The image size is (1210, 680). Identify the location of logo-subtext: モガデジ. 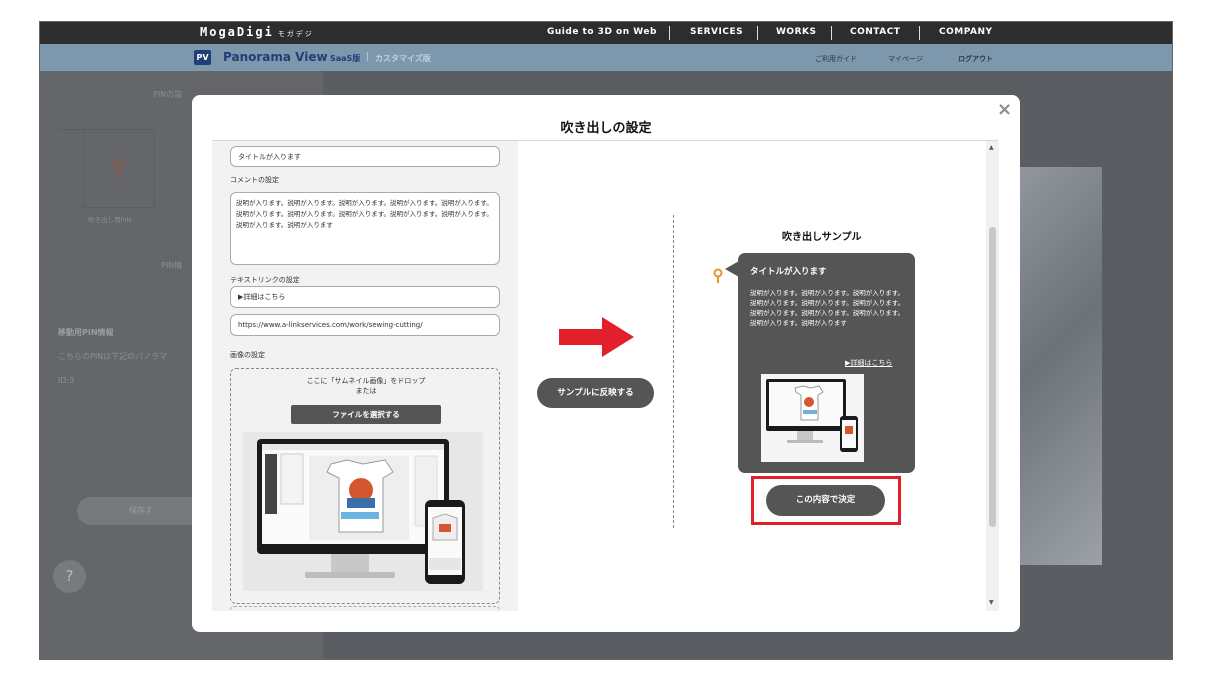
(295, 34).